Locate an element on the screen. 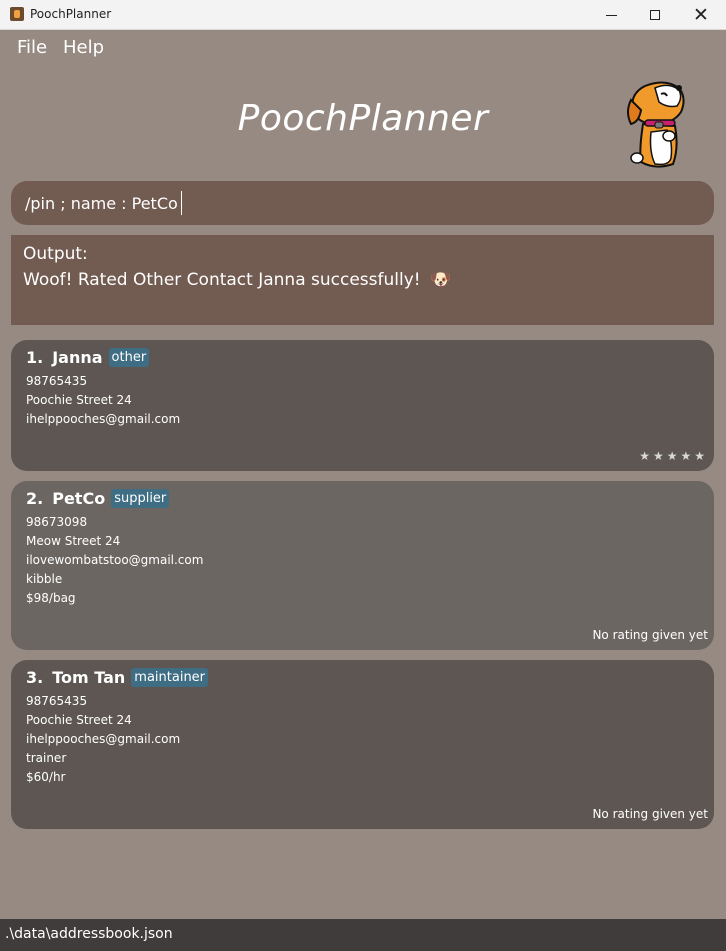 The height and width of the screenshot is (951, 726). contact-tag: maintainer is located at coordinates (170, 677).